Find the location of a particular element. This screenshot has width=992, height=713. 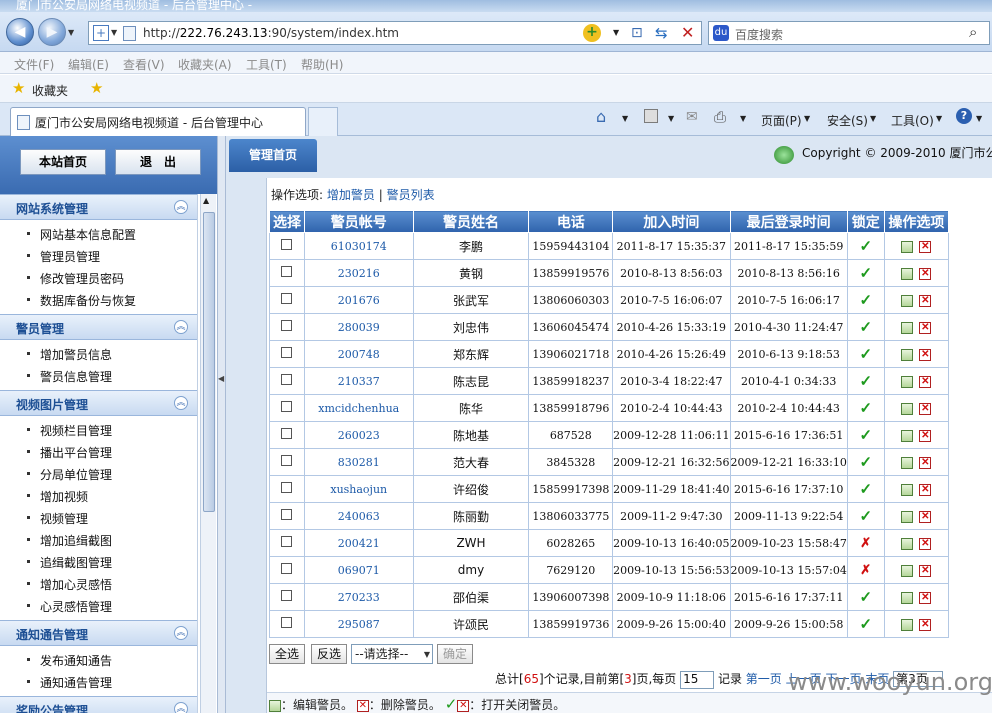

first-page-link: 第一页 is located at coordinates (764, 679).